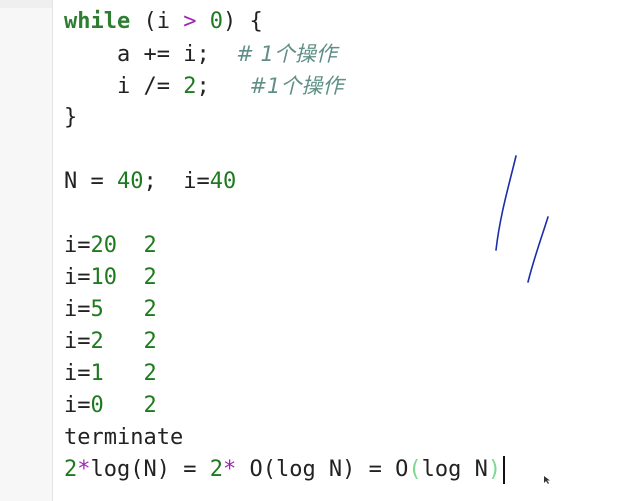 The image size is (640, 501). Describe the element at coordinates (547, 480) in the screenshot. I see `mouse-pointer-icon` at that location.